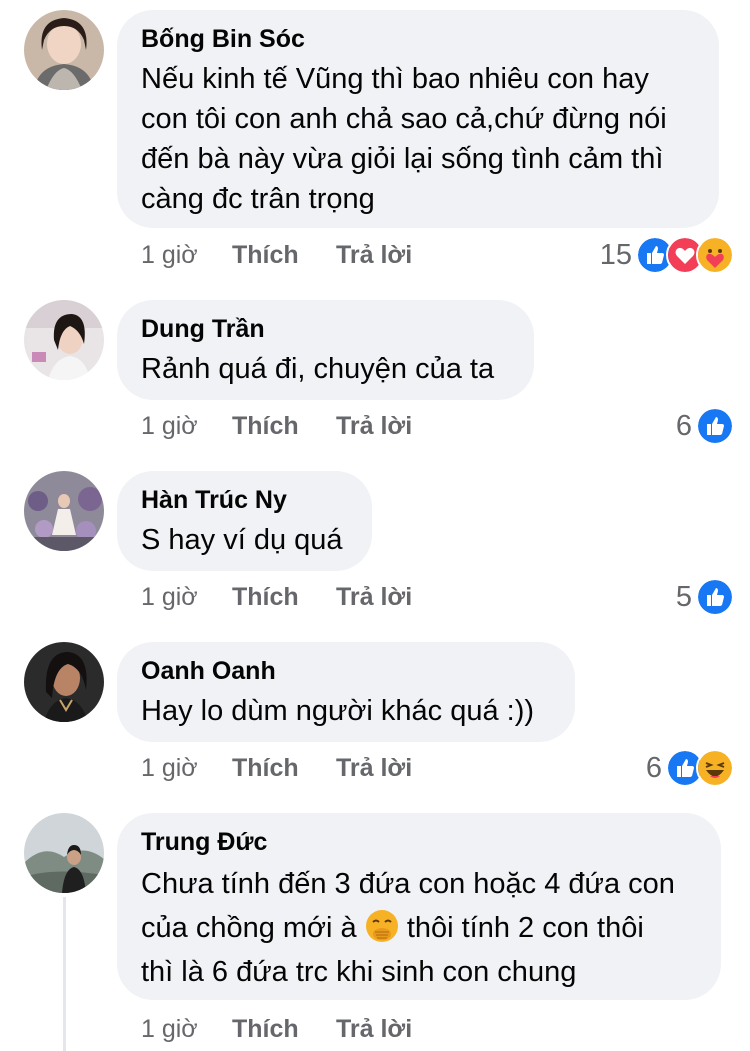 This screenshot has height=1051, width=750. I want to click on author-name: Trung Đức, so click(419, 842).